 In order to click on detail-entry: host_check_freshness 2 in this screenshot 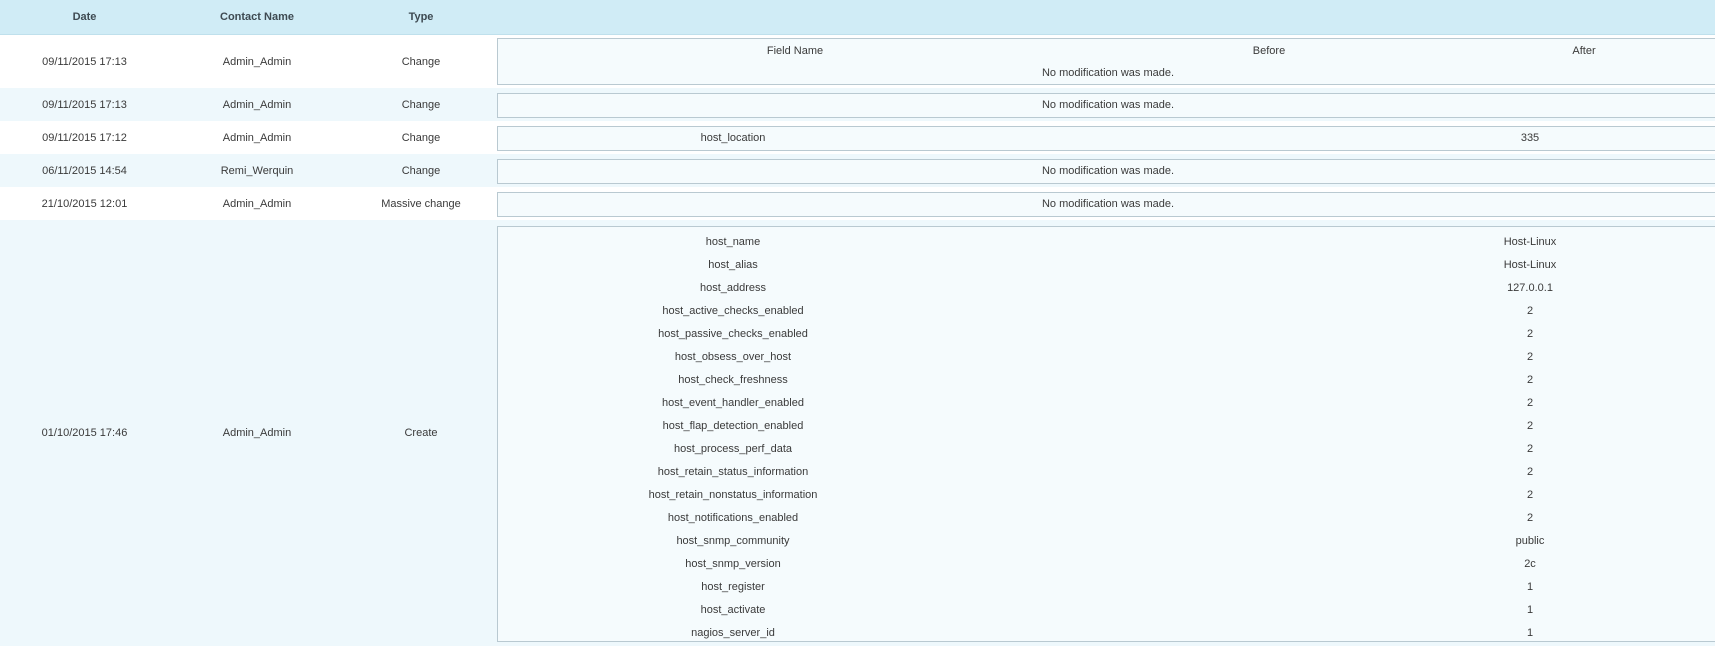, I will do `click(1106, 380)`.